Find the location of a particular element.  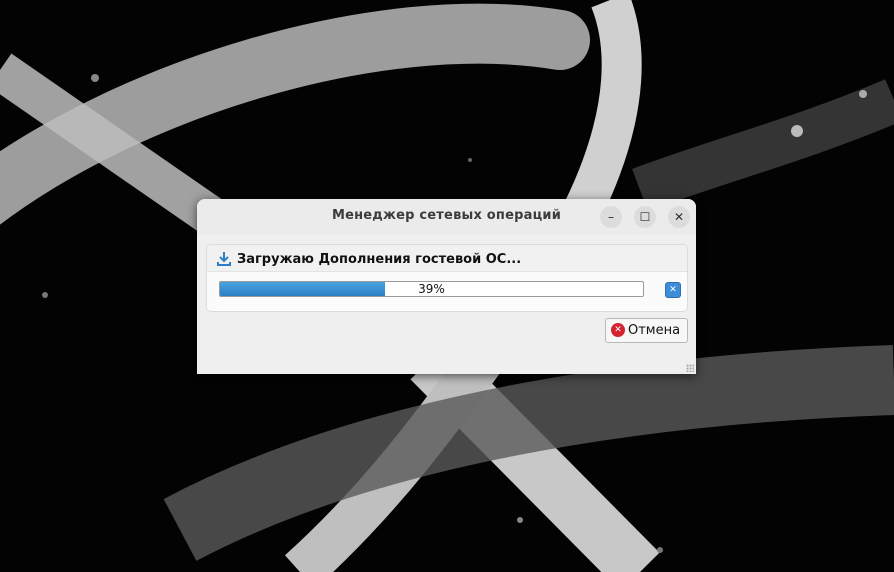

download-icon is located at coordinates (224, 259).